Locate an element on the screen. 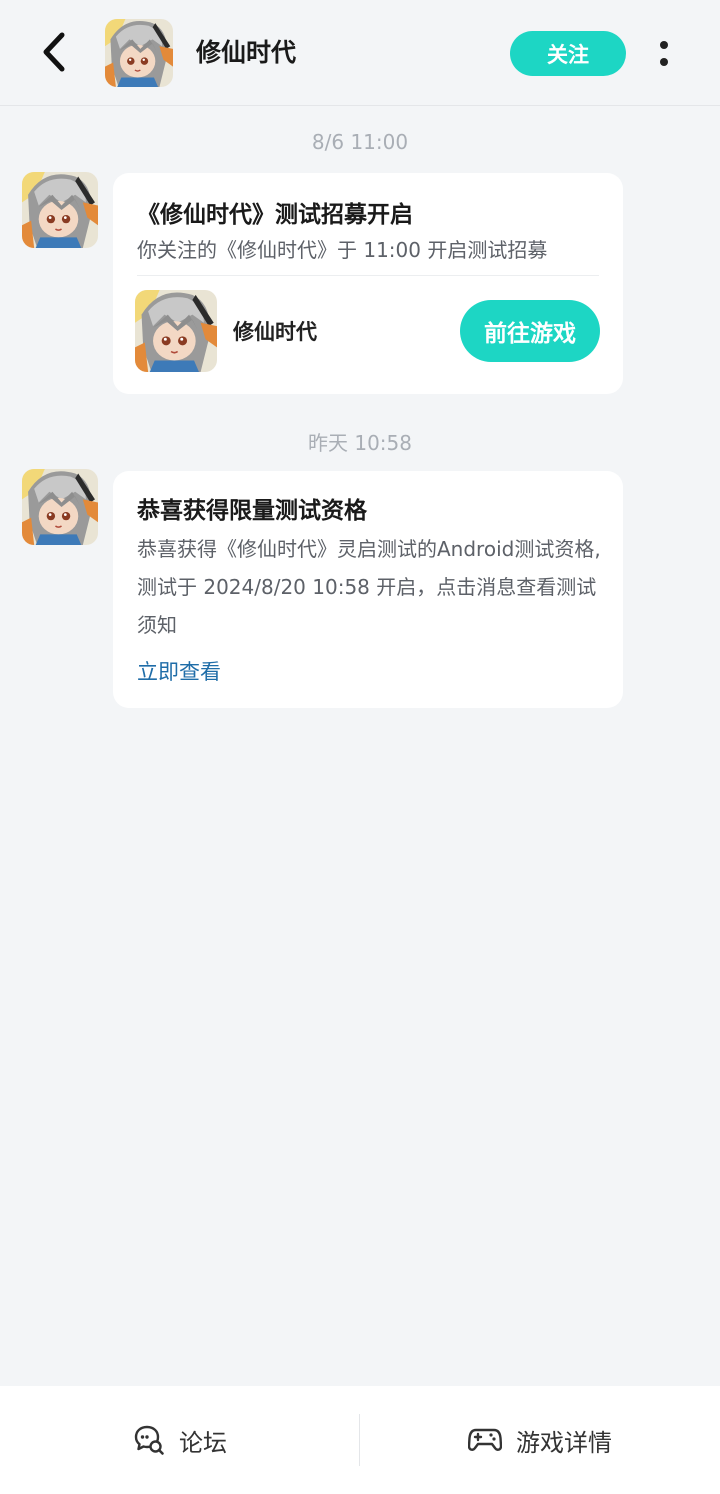  tab-game-details-label: 游戏详情 is located at coordinates (564, 1442).